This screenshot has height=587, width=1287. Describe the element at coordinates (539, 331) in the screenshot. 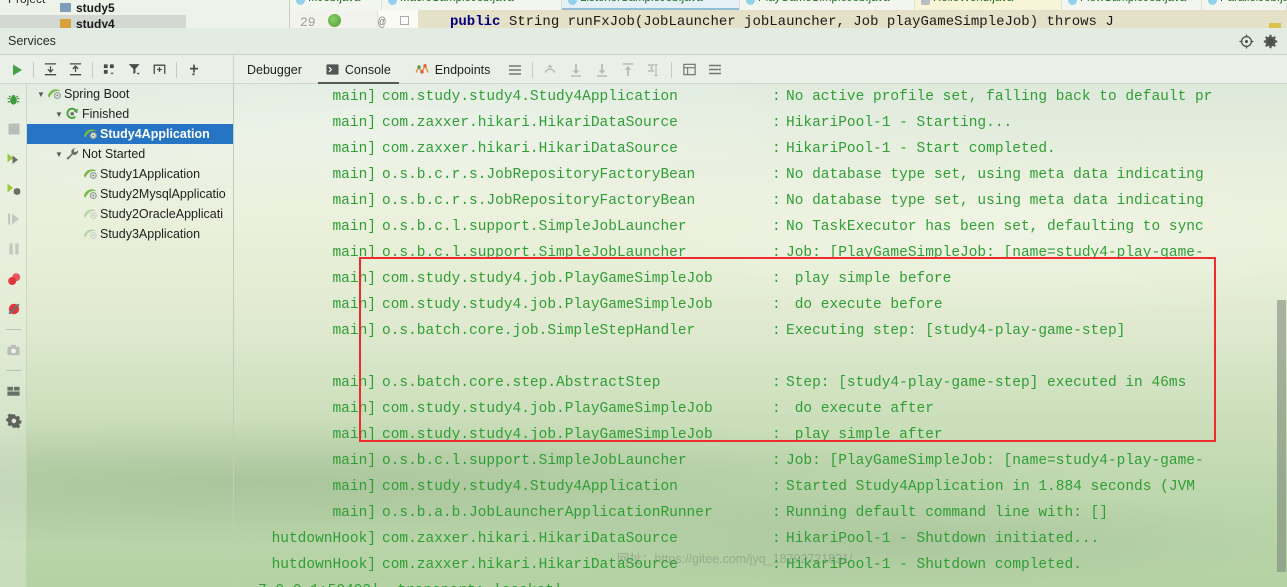

I see `console-logger: o.s.batch.core.job.SimpleStepHandler` at that location.